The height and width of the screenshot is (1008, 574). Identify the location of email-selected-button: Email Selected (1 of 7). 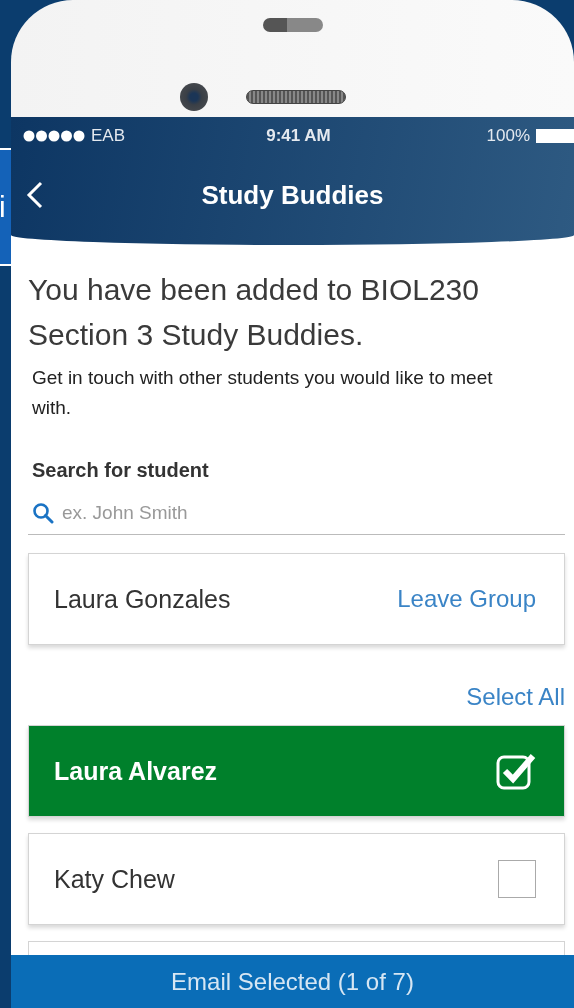
(292, 981).